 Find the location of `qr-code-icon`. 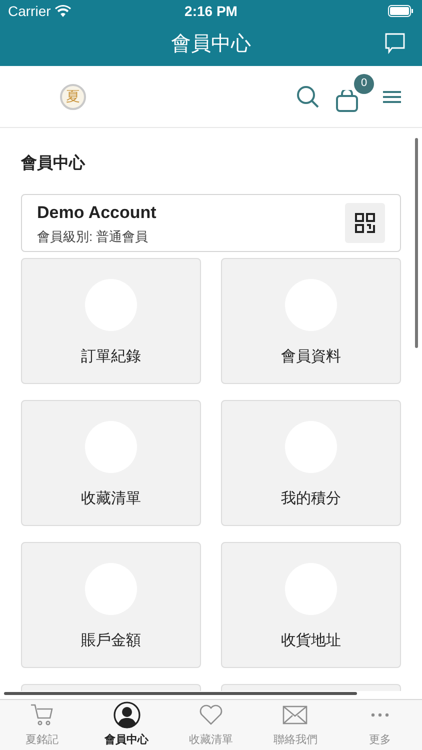

qr-code-icon is located at coordinates (365, 223).